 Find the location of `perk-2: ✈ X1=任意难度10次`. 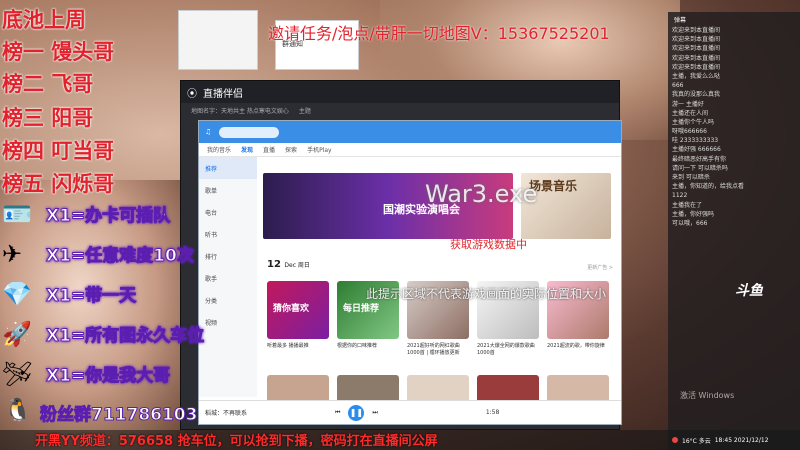

perk-2: ✈ X1=任意难度10次 is located at coordinates (98, 254).